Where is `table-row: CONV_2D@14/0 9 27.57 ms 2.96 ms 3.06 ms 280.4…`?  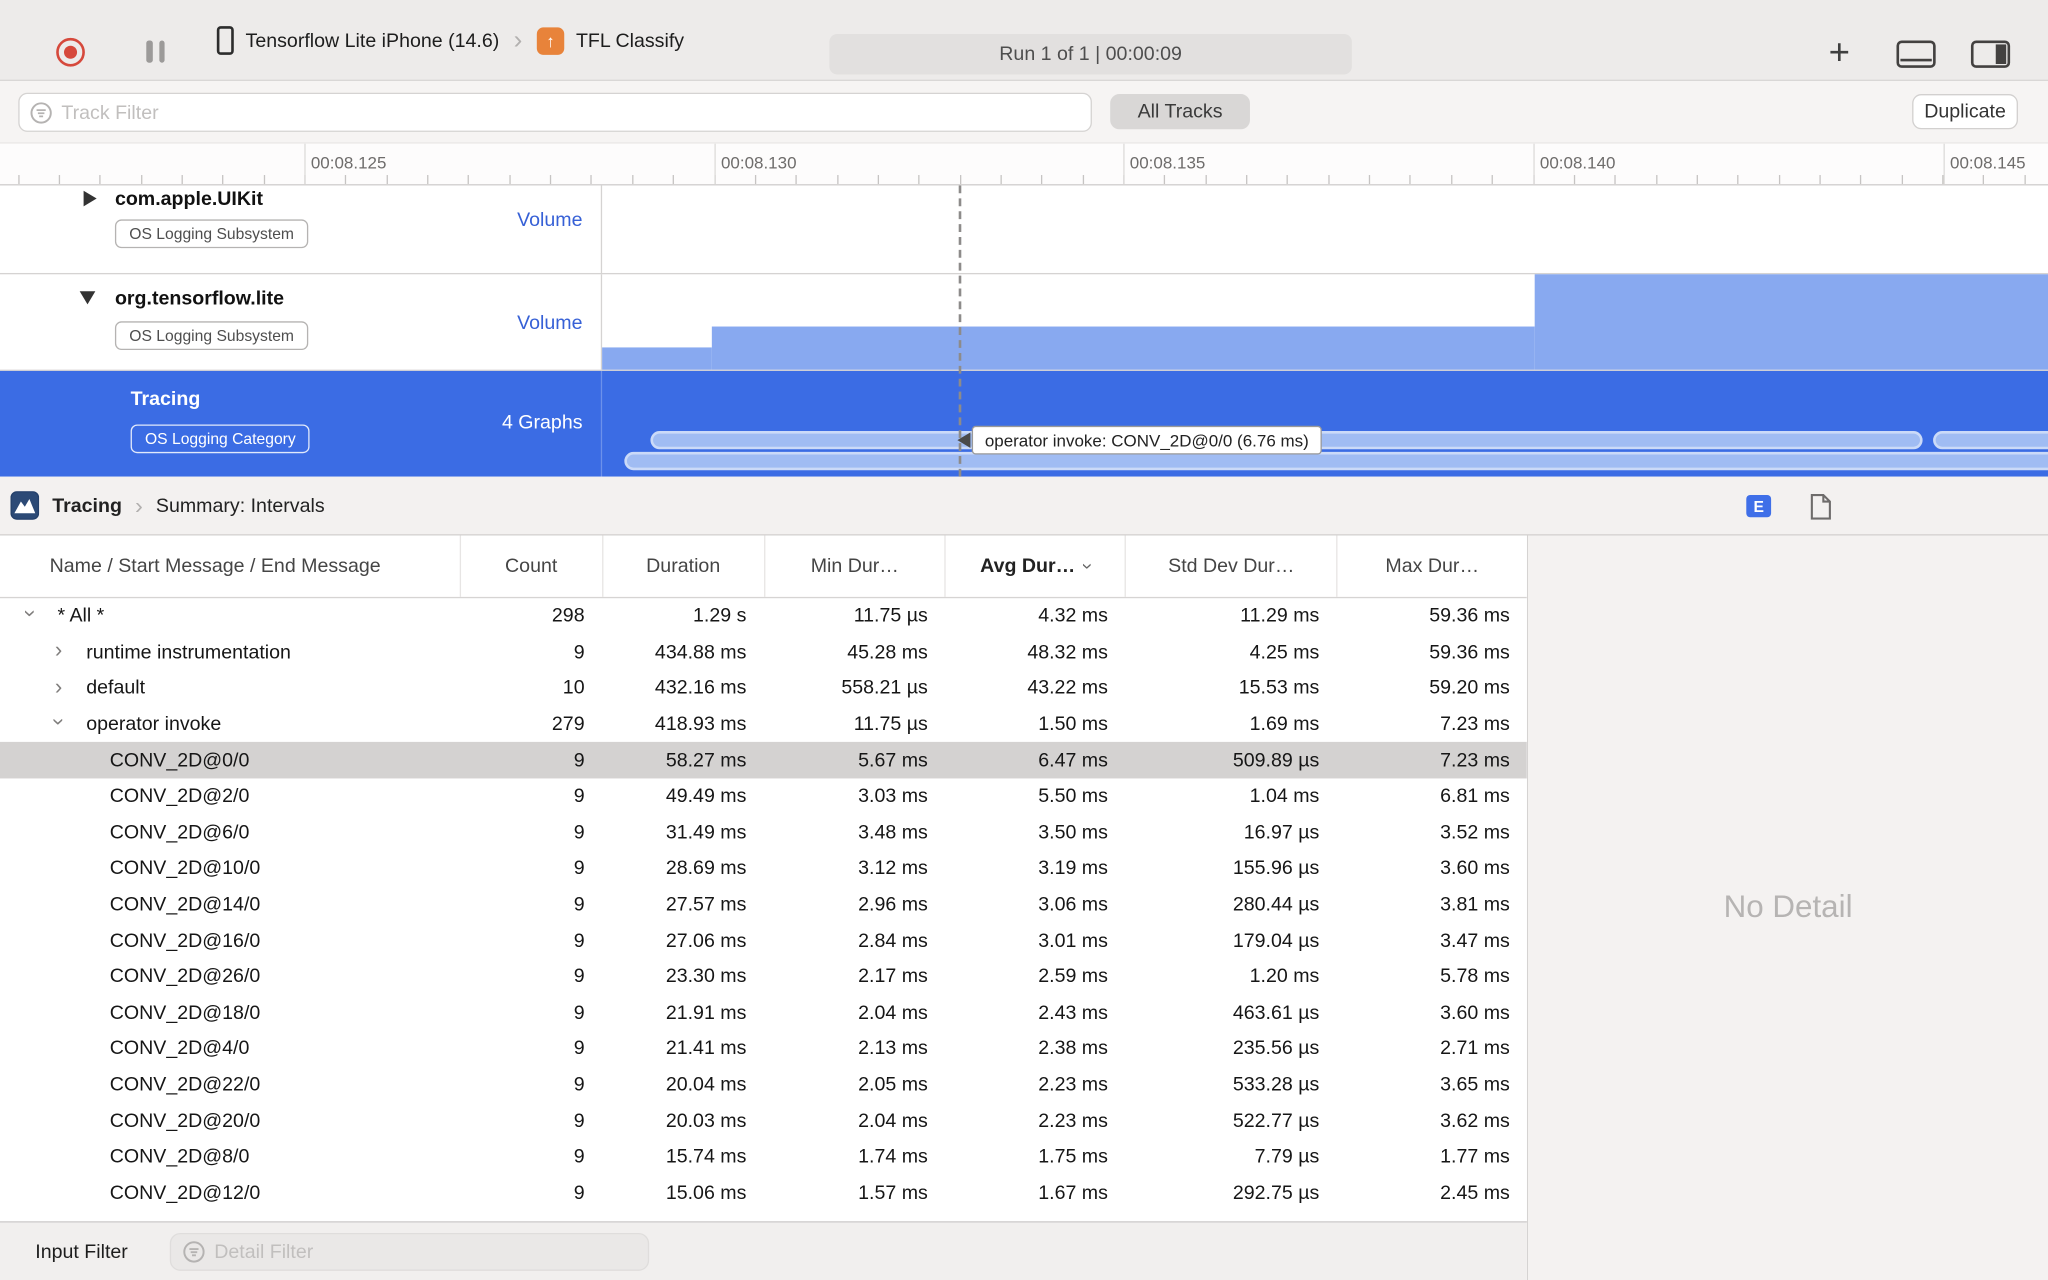 table-row: CONV_2D@14/0 9 27.57 ms 2.96 ms 3.06 ms 280.4… is located at coordinates (763, 905).